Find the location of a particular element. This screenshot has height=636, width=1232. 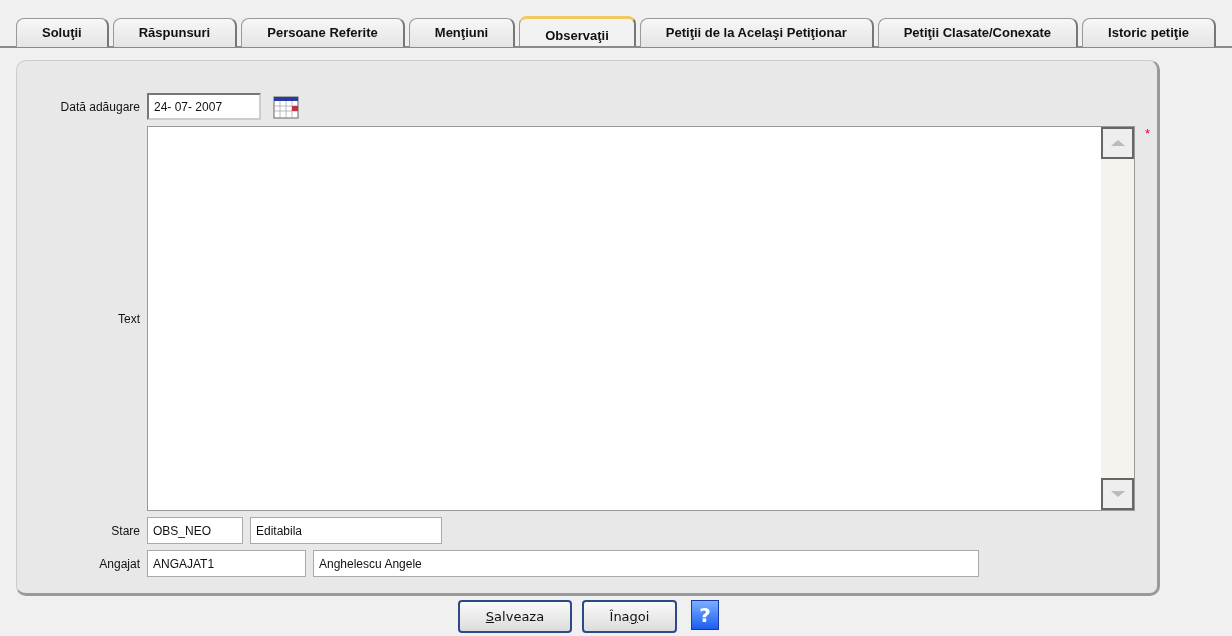

employee-code-field: ANGAJAT1 is located at coordinates (226, 563).